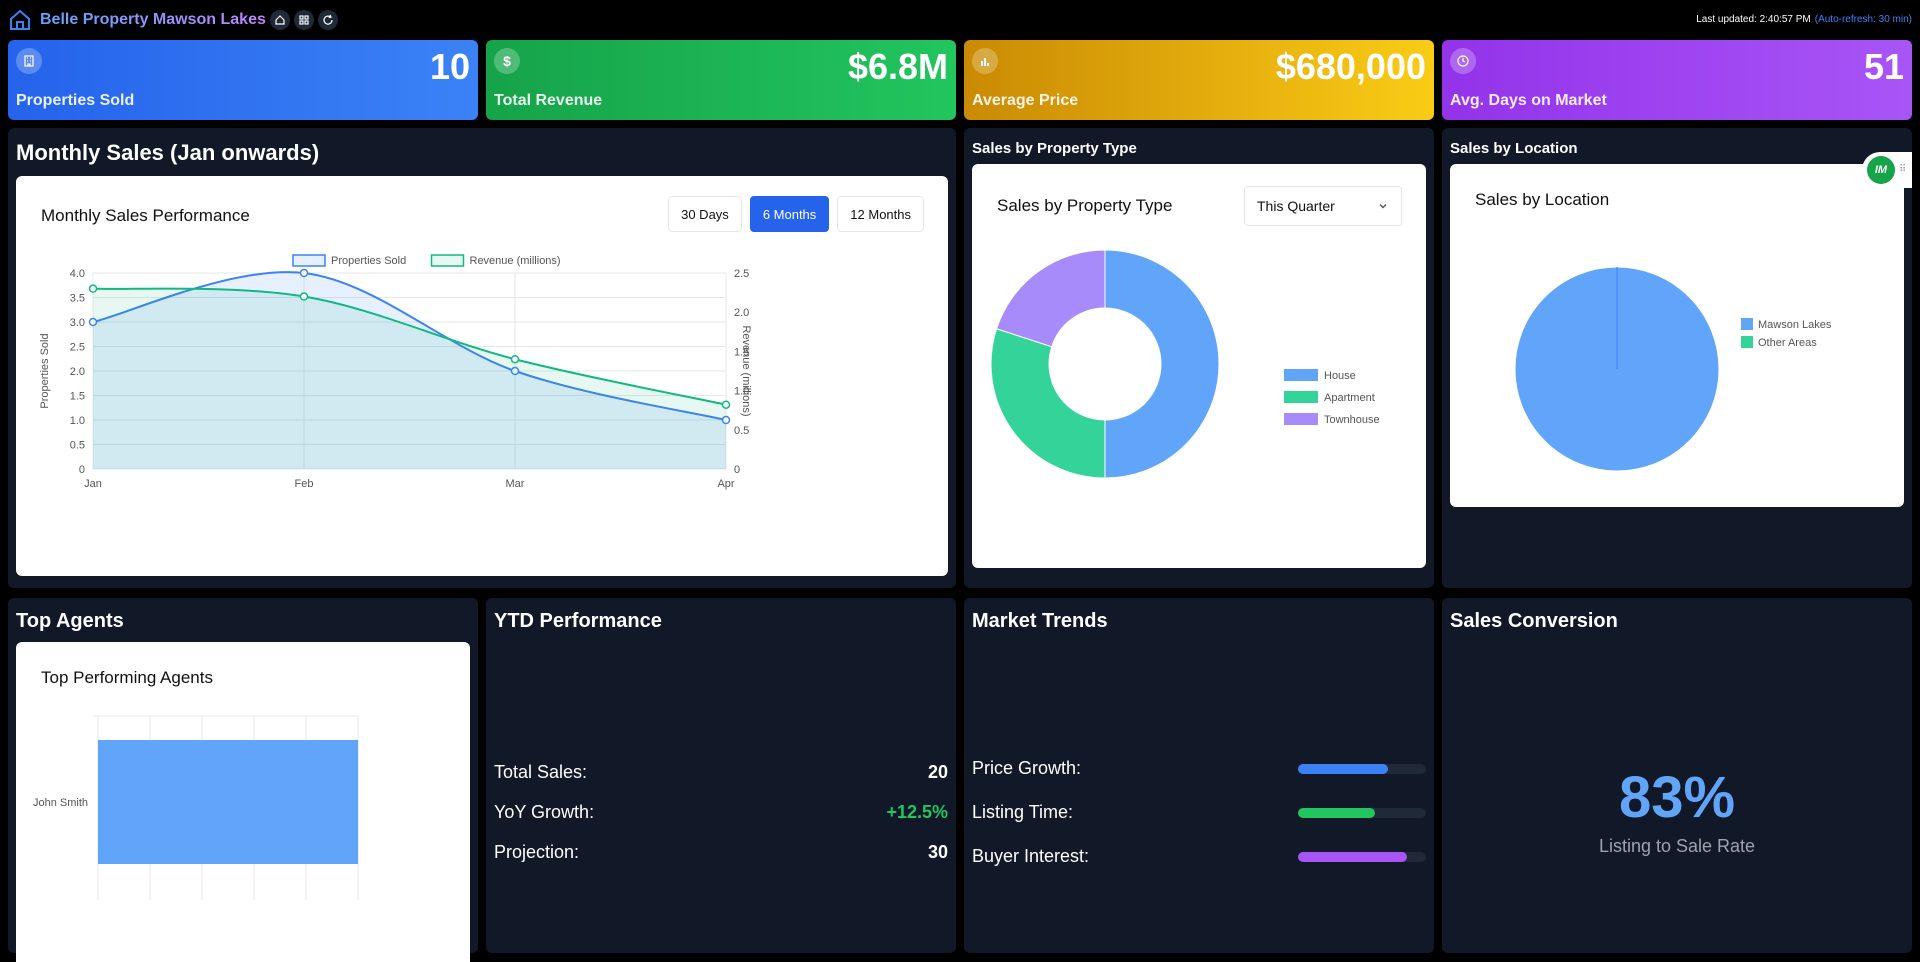 Image resolution: width=1920 pixels, height=962 pixels. What do you see at coordinates (721, 772) in the screenshot?
I see `ytd-total-sales-row: Total Sales: 20` at bounding box center [721, 772].